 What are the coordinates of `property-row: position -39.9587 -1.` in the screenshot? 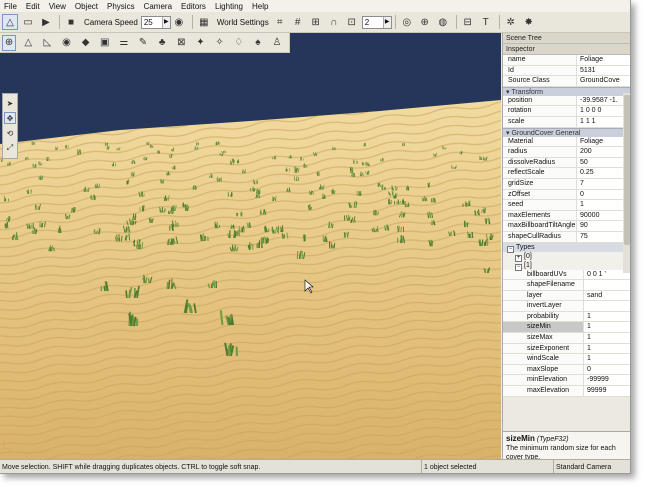 It's located at (566, 101).